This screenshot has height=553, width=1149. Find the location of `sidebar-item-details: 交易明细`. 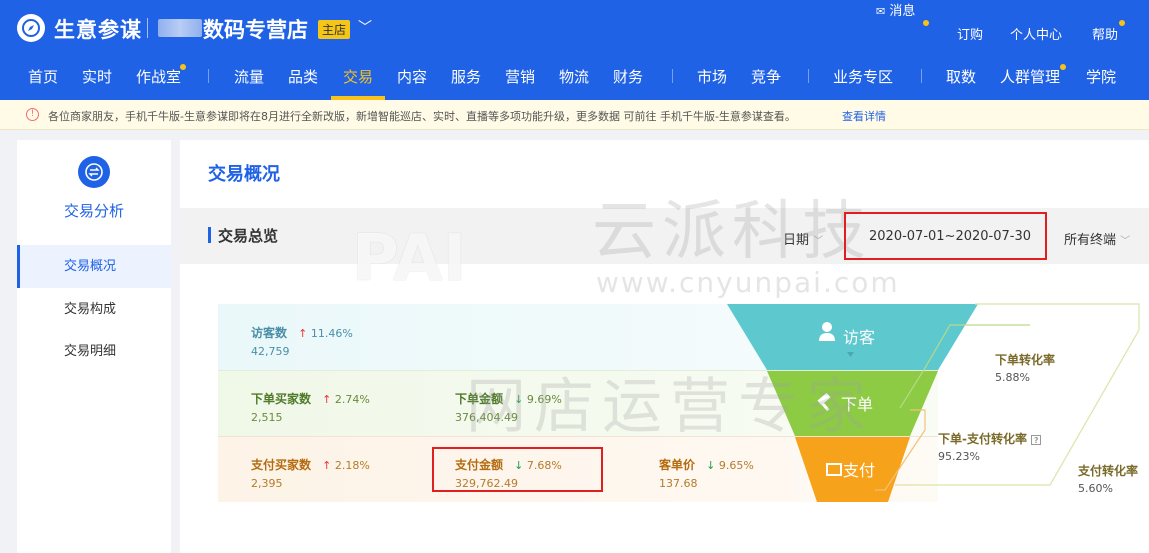

sidebar-item-details: 交易明细 is located at coordinates (94, 351).